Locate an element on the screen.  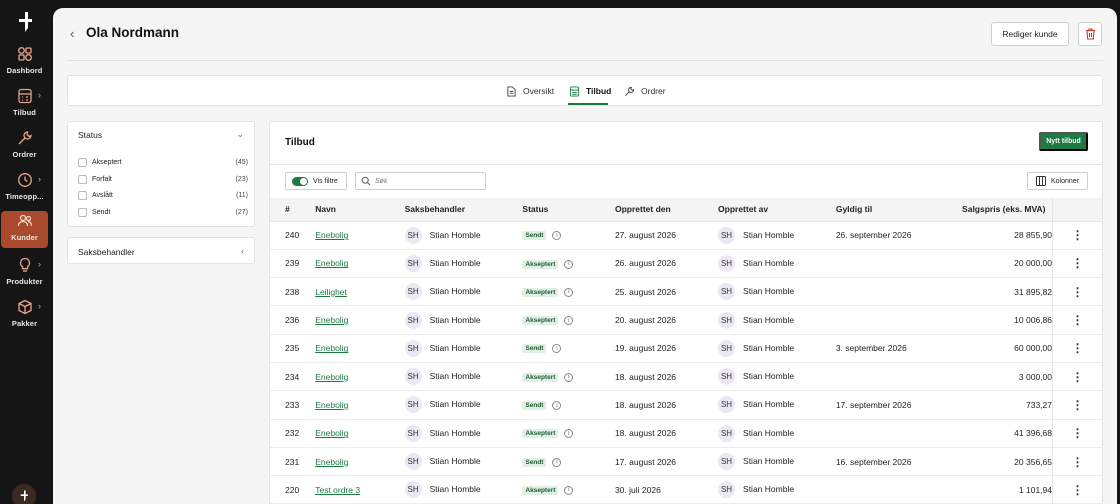
search-input is located at coordinates (420, 181).